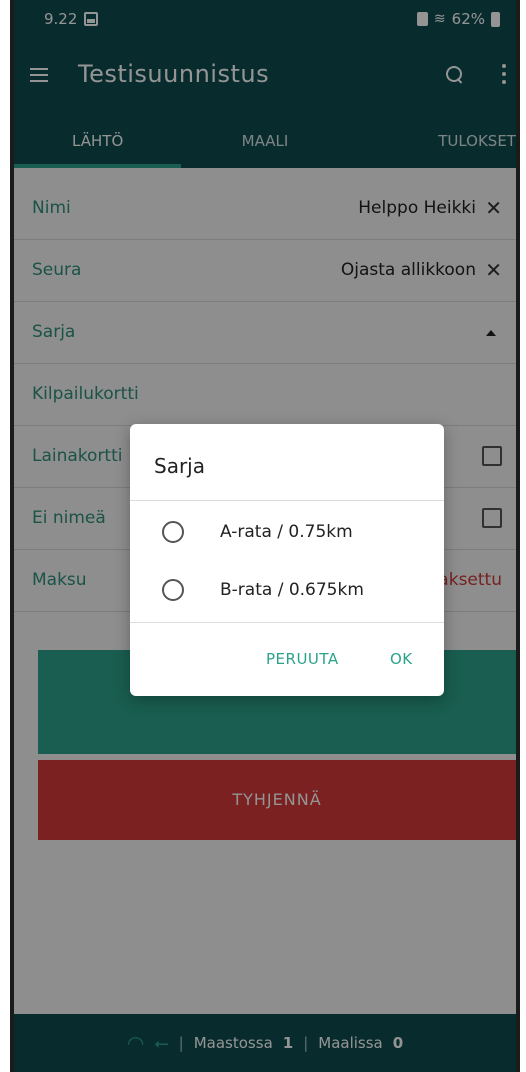 This screenshot has width=526, height=1072. I want to click on cancel-button: PERUUTA, so click(302, 659).